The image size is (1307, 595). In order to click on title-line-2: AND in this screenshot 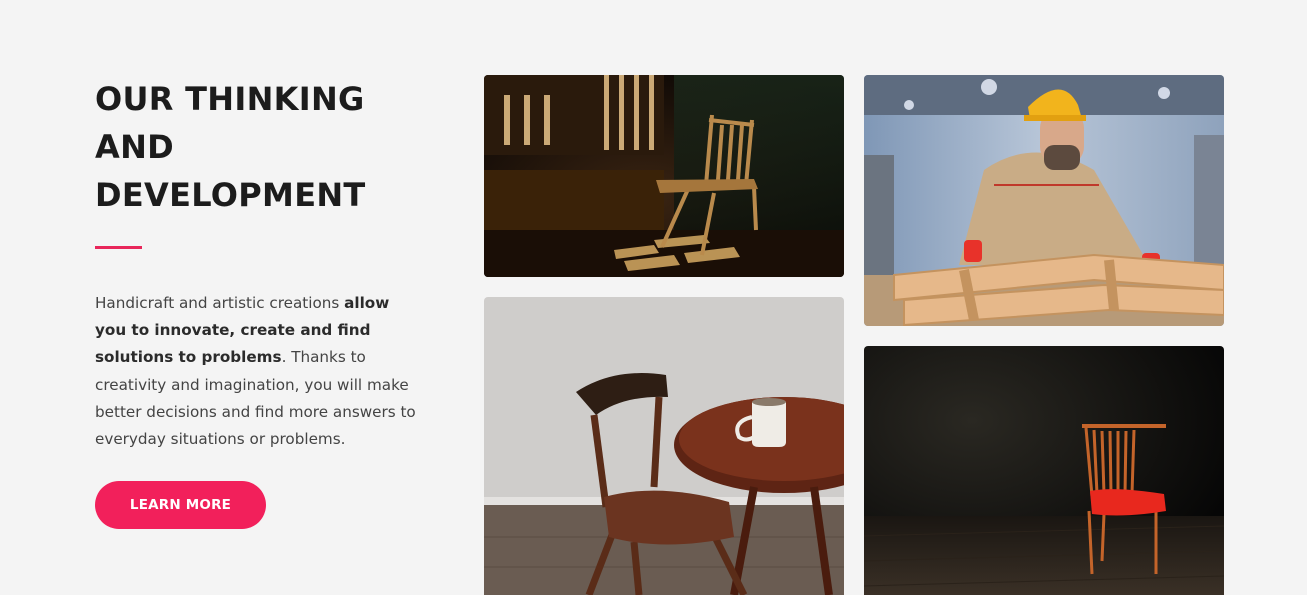, I will do `click(135, 147)`.